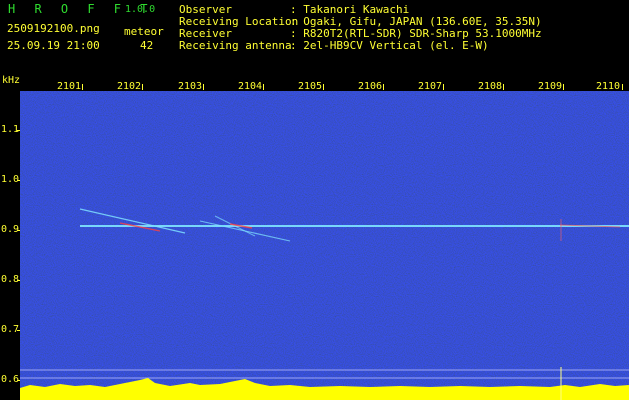  I want to click on date-time: 25.09.19 21:00, so click(53, 45).